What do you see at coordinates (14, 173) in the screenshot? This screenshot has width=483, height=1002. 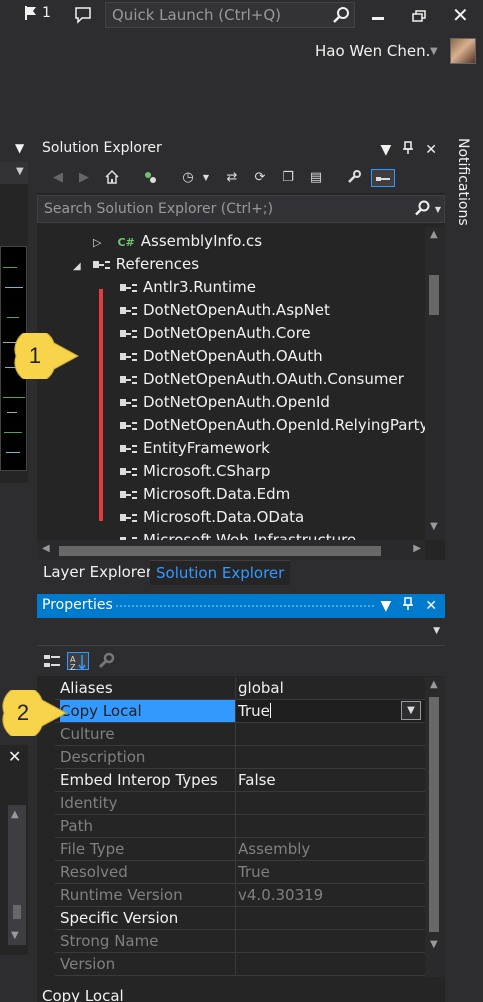 I see `left-panel-dropdown: ▼` at bounding box center [14, 173].